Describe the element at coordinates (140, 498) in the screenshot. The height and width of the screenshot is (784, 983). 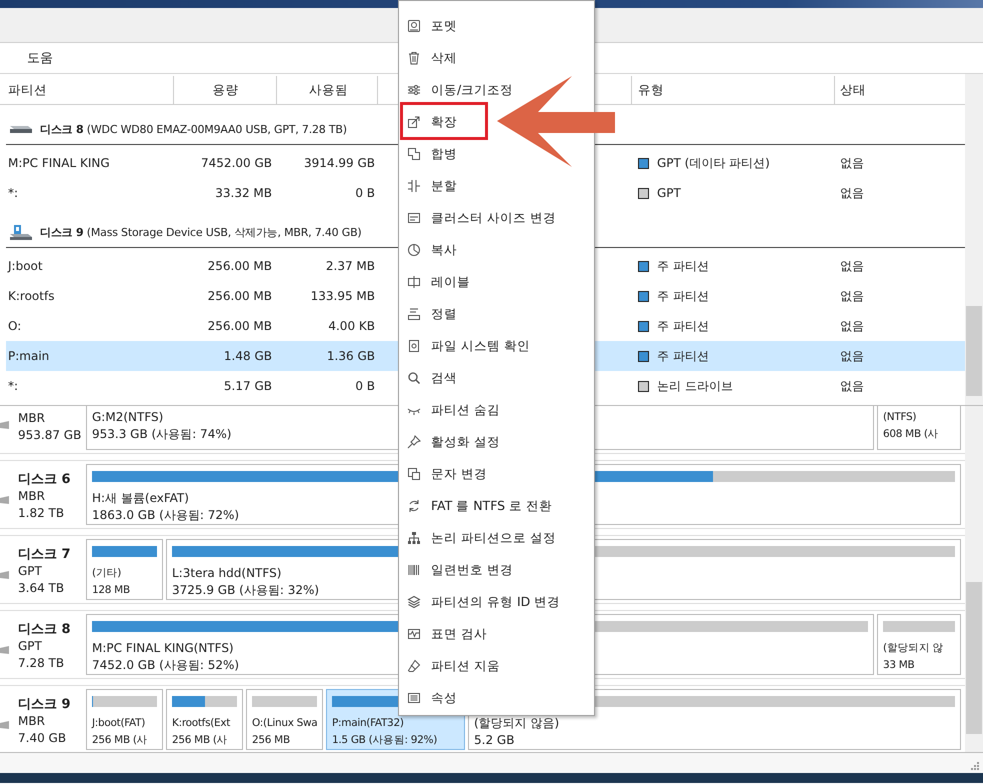
I see `partition-label: H:새 볼륨(exFAT)` at that location.